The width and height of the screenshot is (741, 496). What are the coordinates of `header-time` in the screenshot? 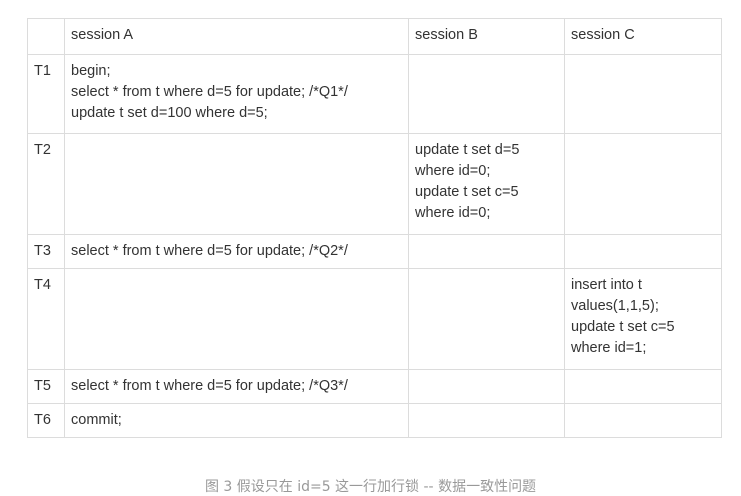 It's located at (46, 36).